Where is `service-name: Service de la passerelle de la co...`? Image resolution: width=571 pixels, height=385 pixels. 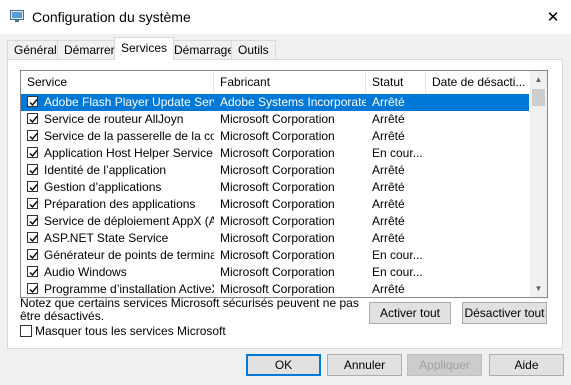 service-name: Service de la passerelle de la co... is located at coordinates (129, 136).